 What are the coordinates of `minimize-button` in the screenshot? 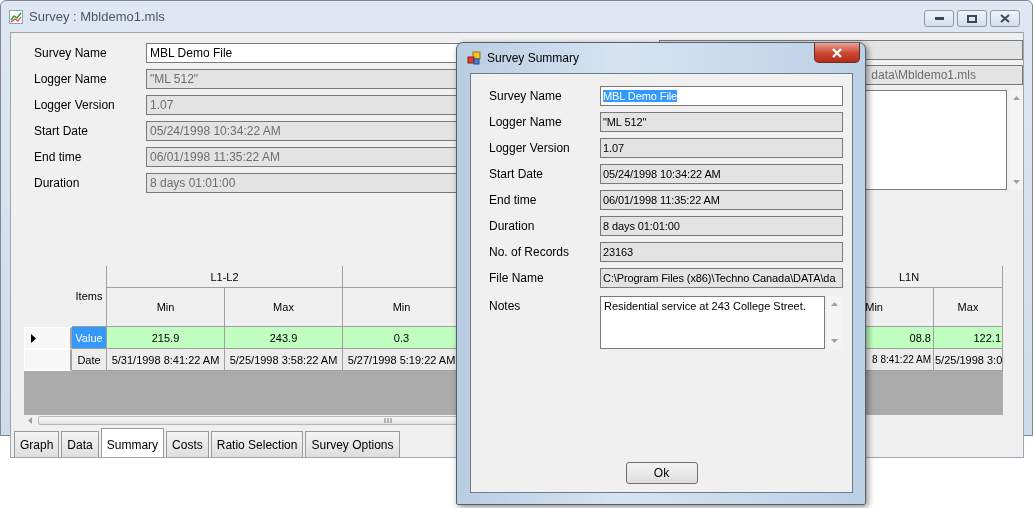 It's located at (939, 18).